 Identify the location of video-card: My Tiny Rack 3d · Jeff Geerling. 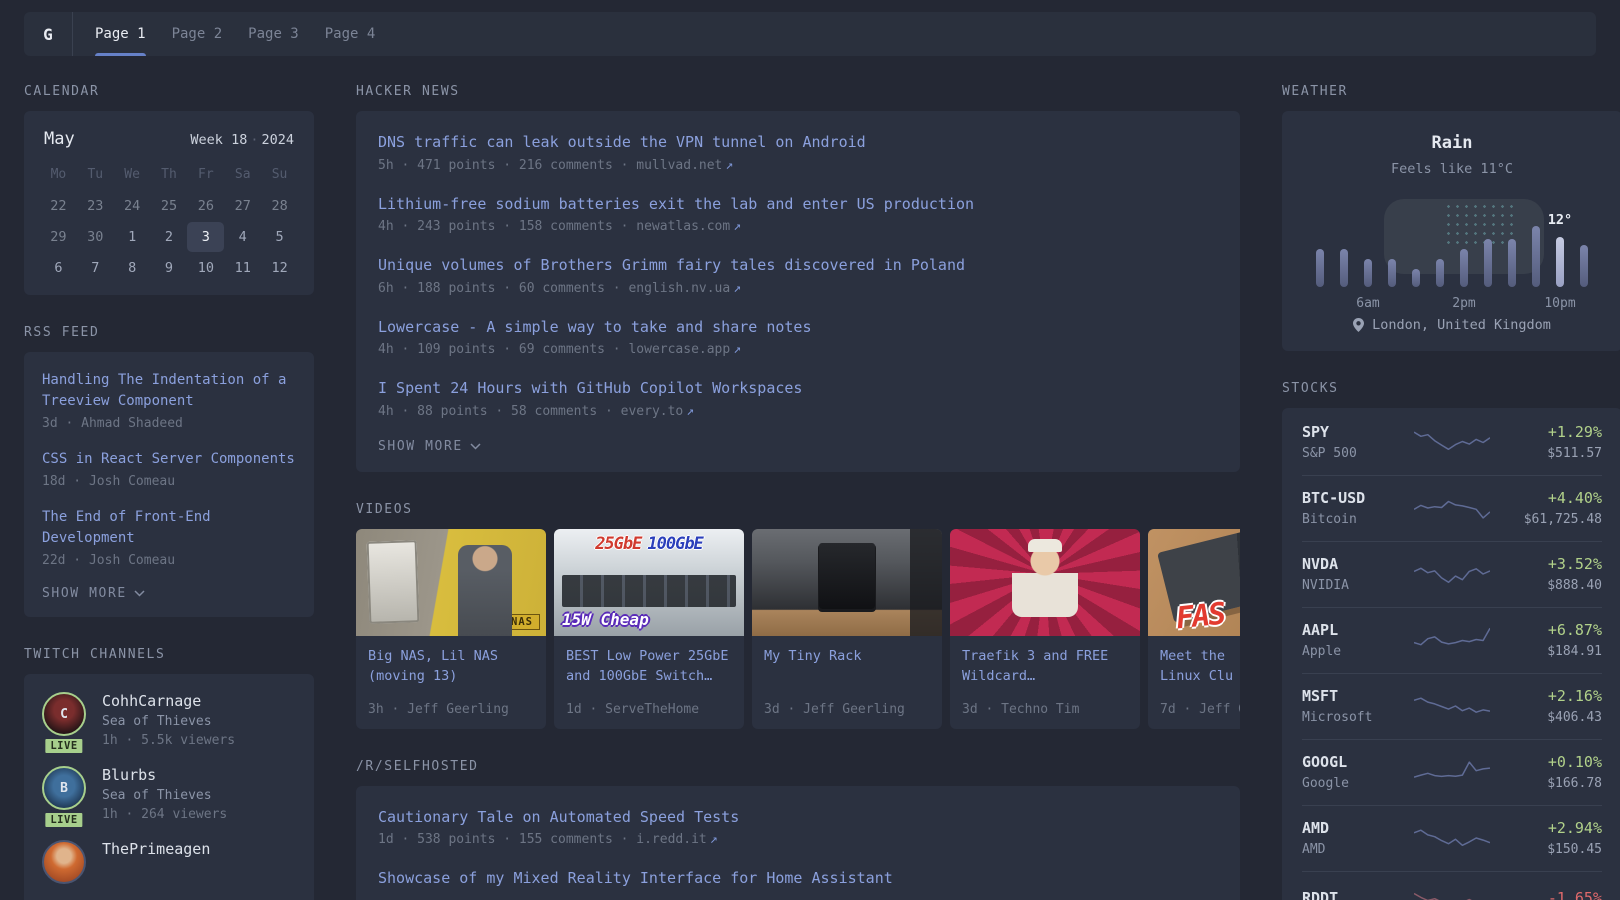
(847, 628).